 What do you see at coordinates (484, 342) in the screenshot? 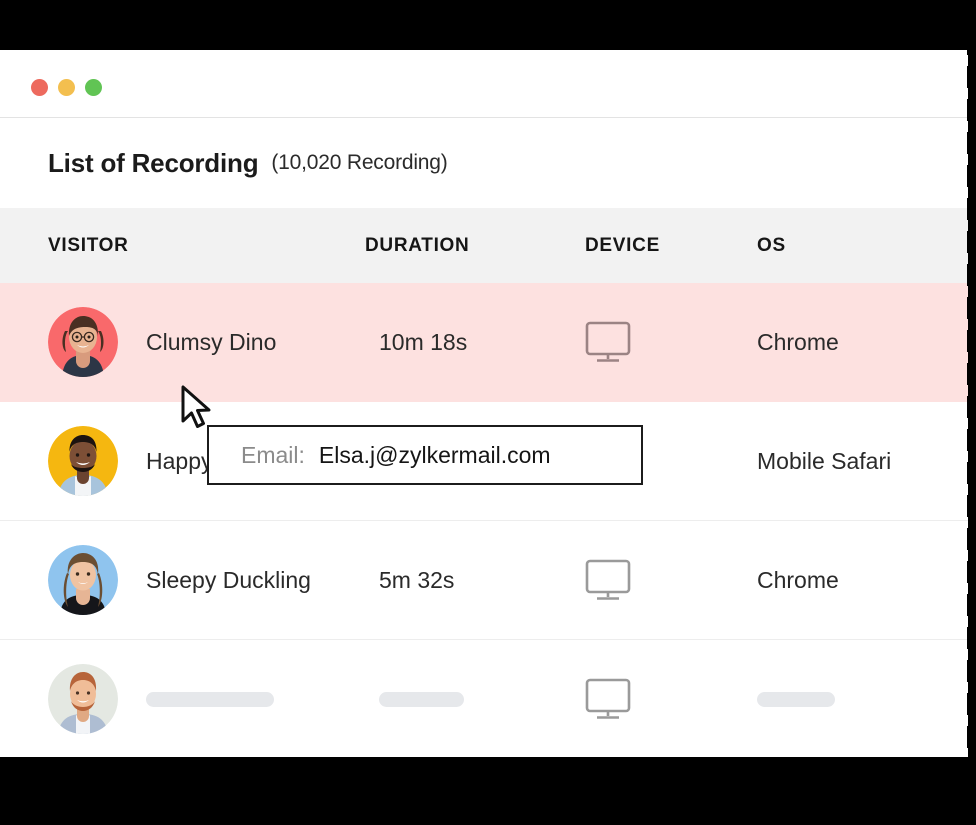
I see `table-row: Clumsy Dino 10m 18s Chrome` at bounding box center [484, 342].